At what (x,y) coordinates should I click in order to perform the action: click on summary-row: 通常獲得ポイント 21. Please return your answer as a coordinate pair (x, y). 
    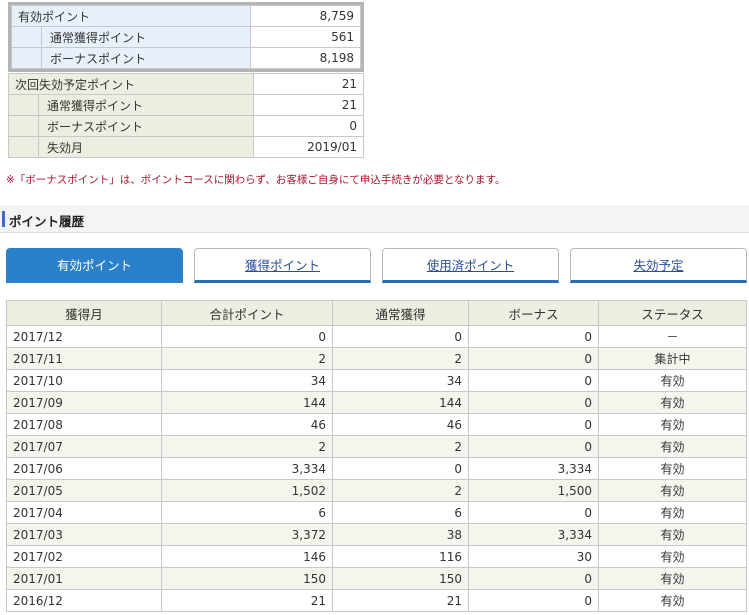
    Looking at the image, I should click on (186, 105).